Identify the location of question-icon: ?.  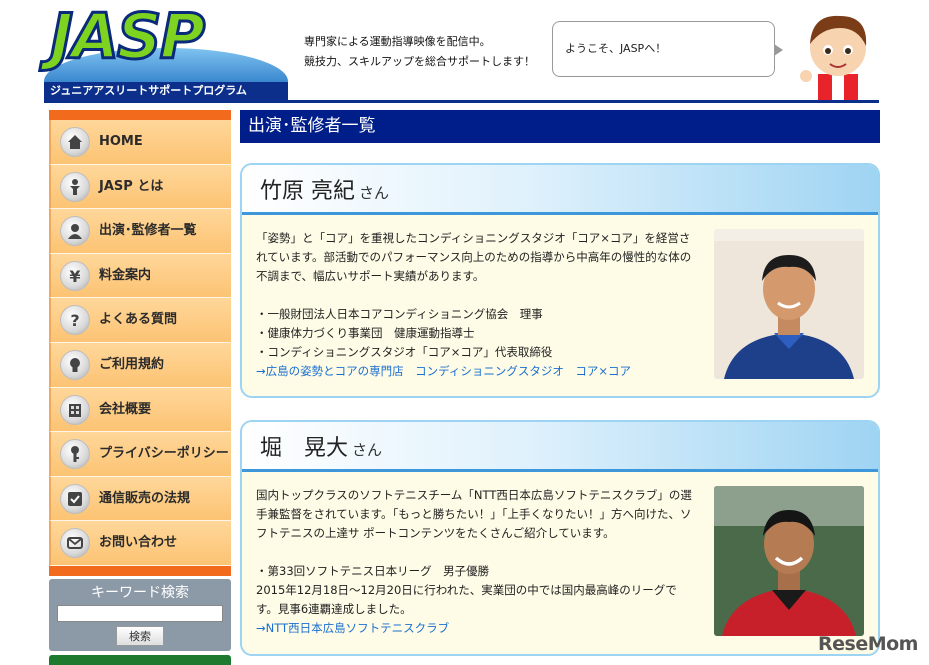
(75, 320).